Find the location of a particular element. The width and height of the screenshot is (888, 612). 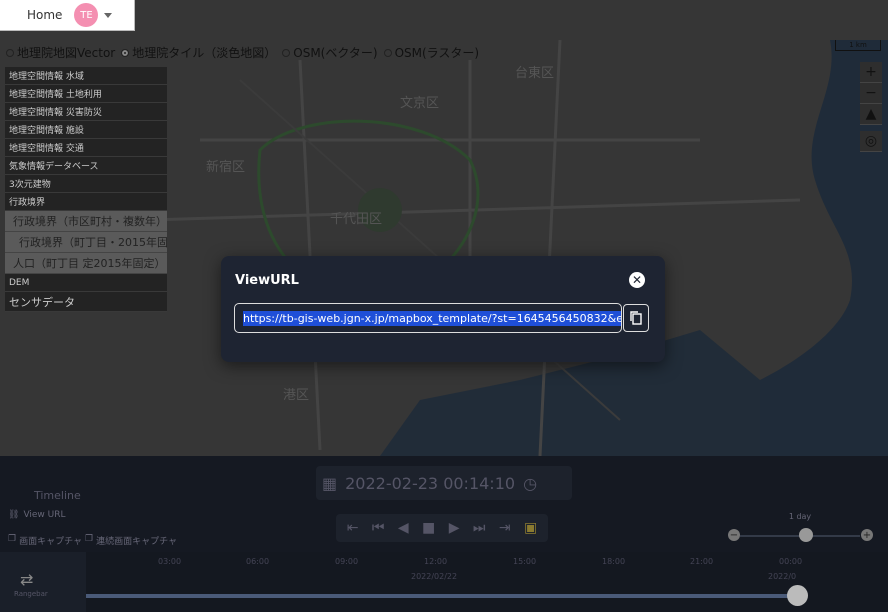

zoom-in-button: + is located at coordinates (871, 72).